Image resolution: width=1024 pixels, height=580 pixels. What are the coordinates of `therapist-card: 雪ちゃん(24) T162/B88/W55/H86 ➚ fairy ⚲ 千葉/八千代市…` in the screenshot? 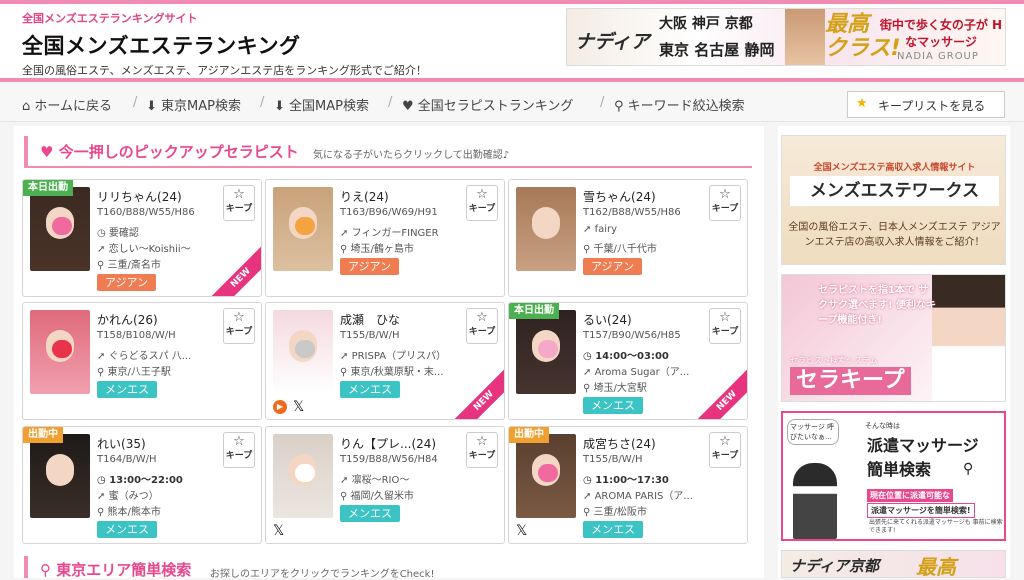 It's located at (628, 238).